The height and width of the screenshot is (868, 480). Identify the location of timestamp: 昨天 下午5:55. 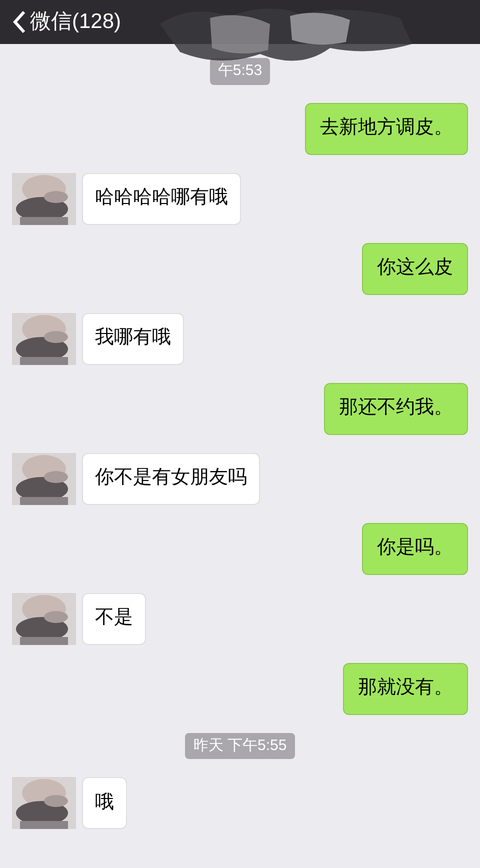
(240, 745).